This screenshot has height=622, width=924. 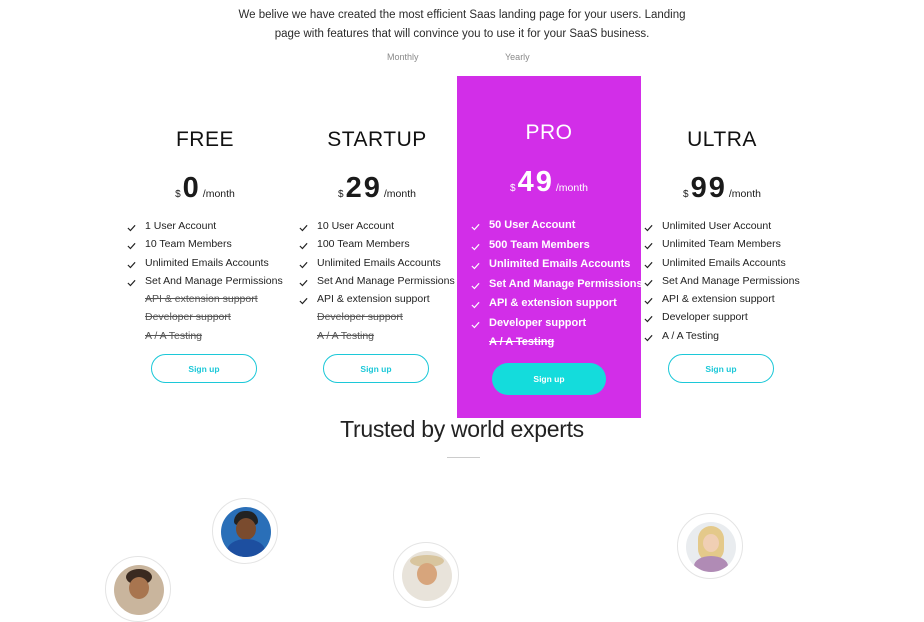 I want to click on plan-name: PRO, so click(x=549, y=132).